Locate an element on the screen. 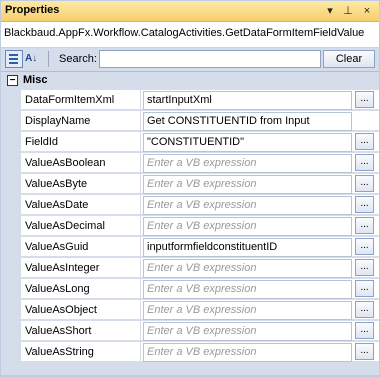  close-icon: × is located at coordinates (367, 11).